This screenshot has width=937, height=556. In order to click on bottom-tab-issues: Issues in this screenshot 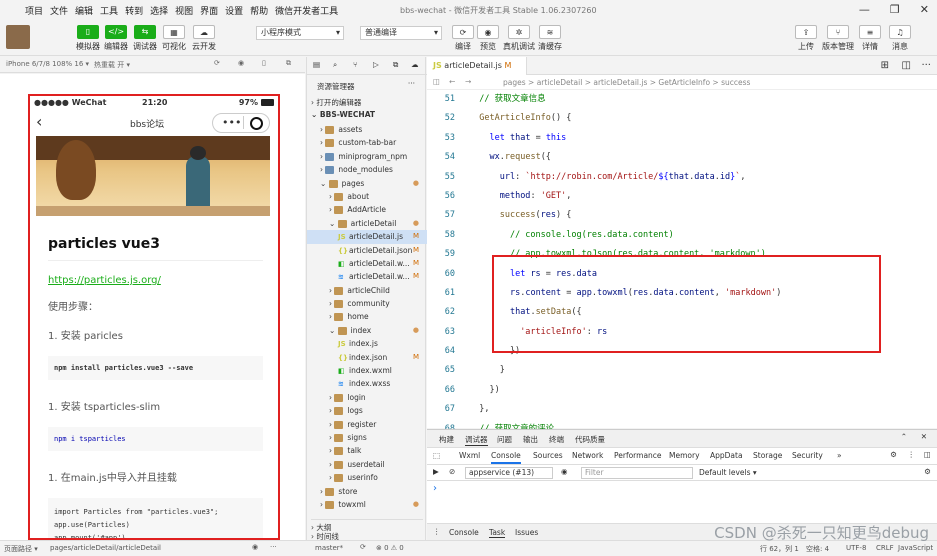, I will do `click(526, 532)`.